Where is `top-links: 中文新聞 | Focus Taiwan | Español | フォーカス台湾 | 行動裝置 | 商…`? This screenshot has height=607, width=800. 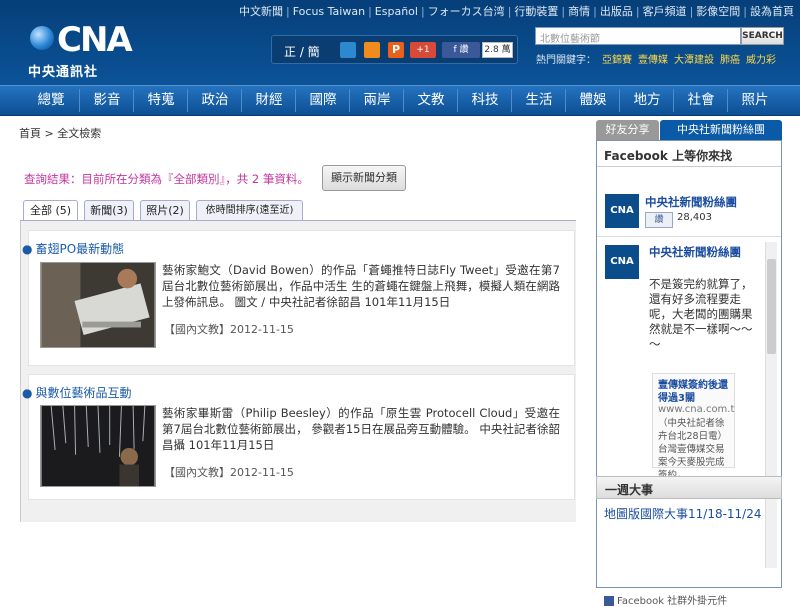
top-links: 中文新聞 | Focus Taiwan | Español | フォーカス台湾 | 行動裝置 | 商… is located at coordinates (516, 11).